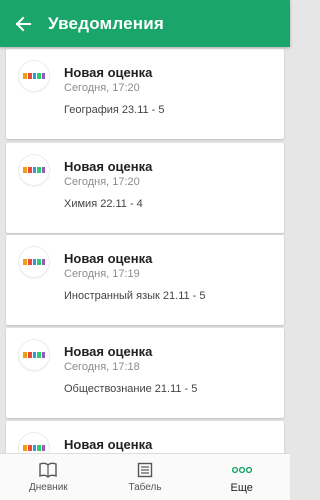 The image size is (320, 500). I want to click on notification-time: Сегодня, 17:19, so click(102, 274).